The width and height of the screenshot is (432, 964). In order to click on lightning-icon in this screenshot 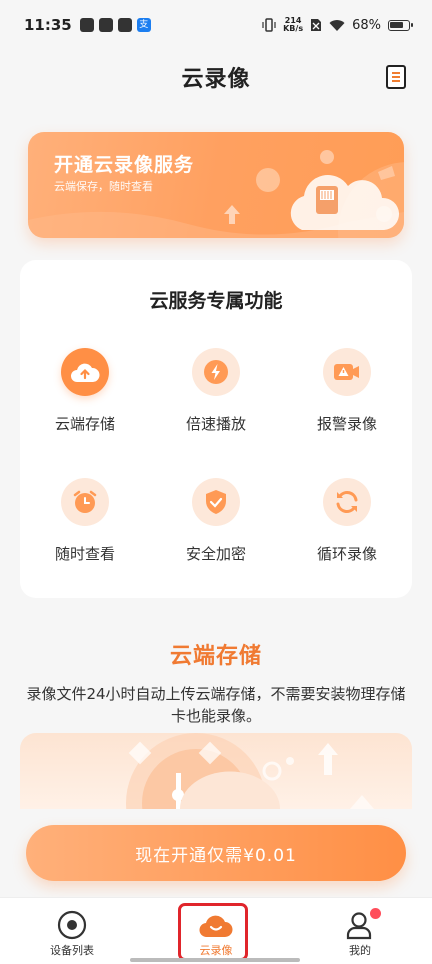, I will do `click(216, 372)`.